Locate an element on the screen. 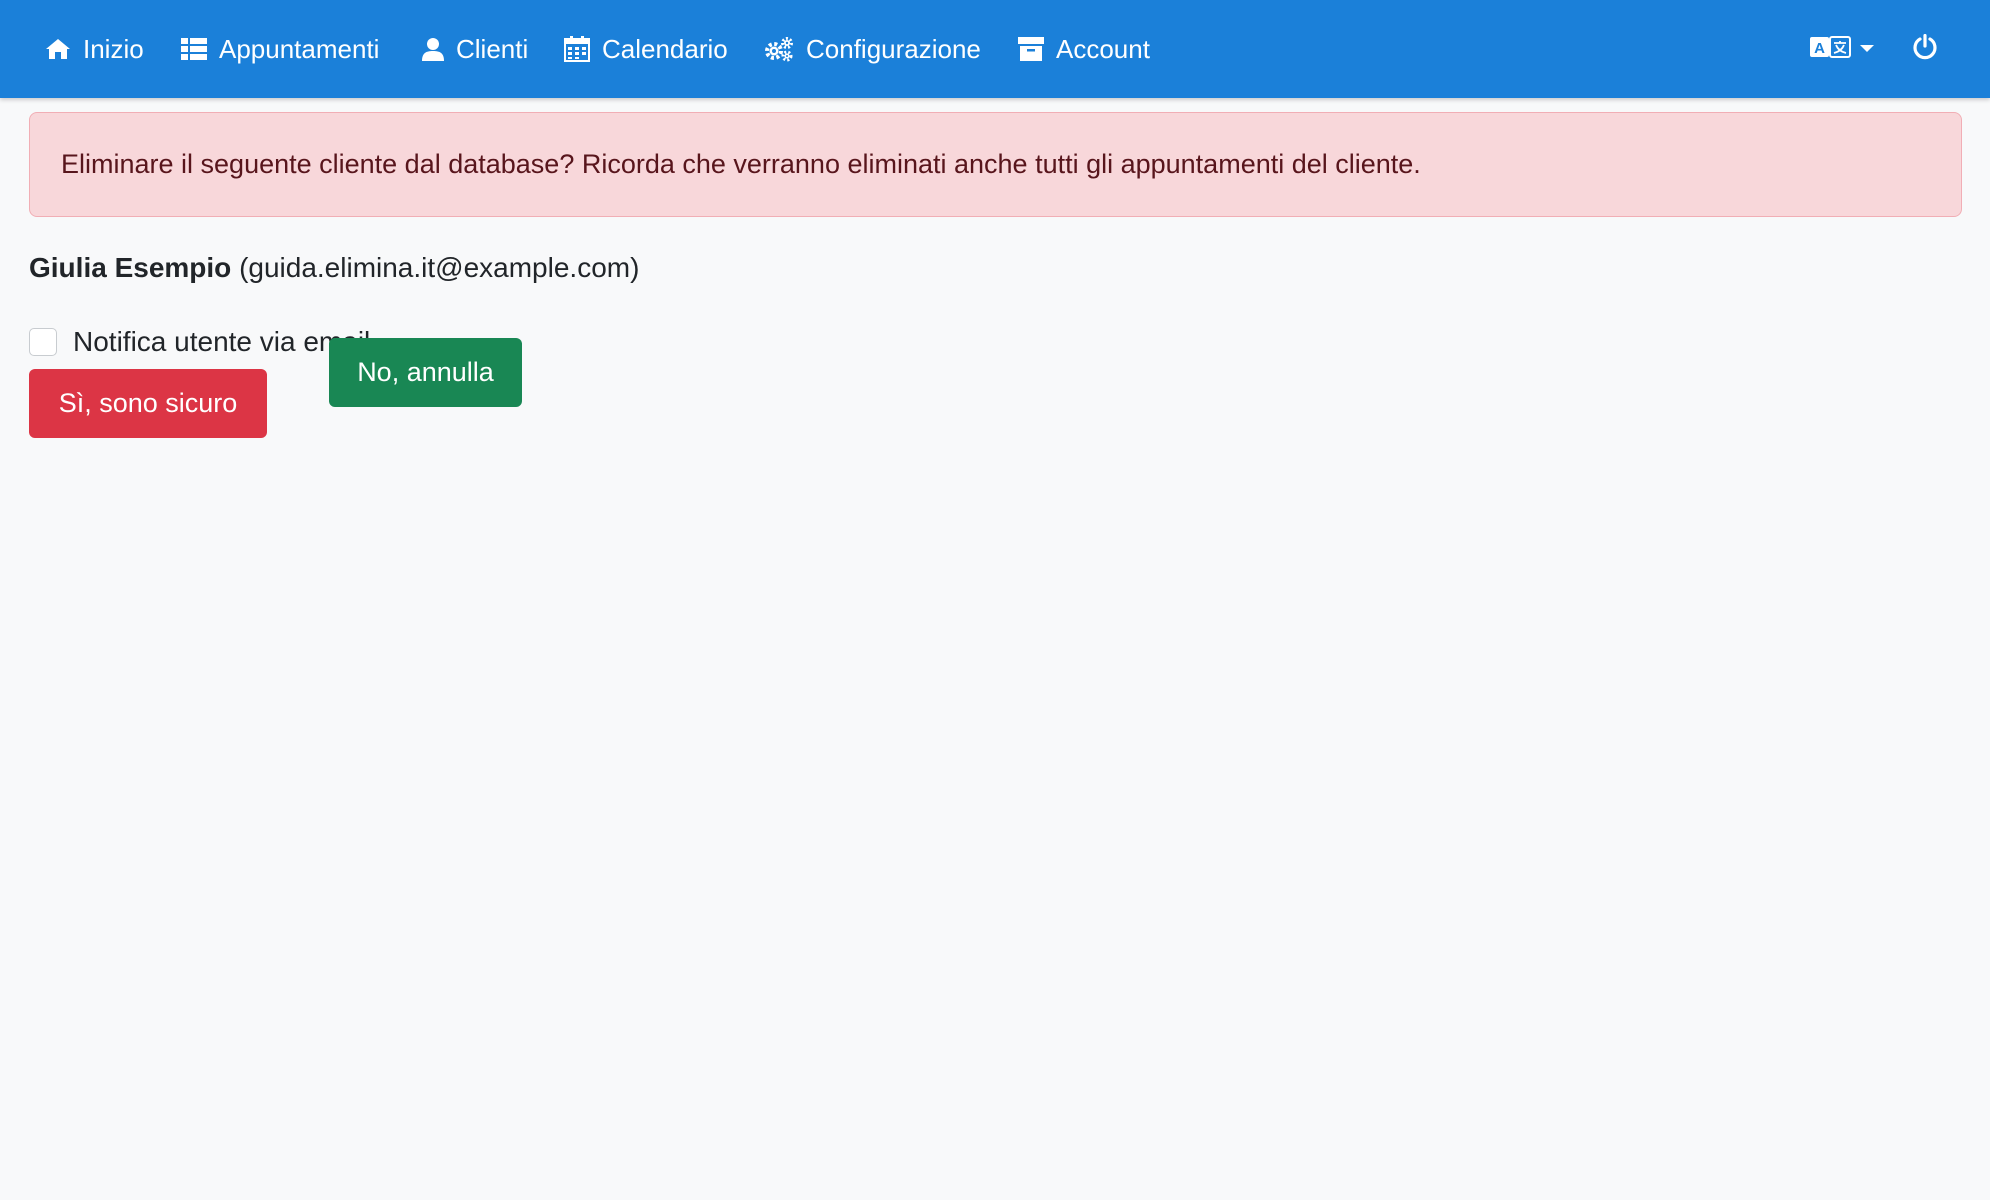 This screenshot has width=1990, height=1200. language-icon: A is located at coordinates (1831, 49).